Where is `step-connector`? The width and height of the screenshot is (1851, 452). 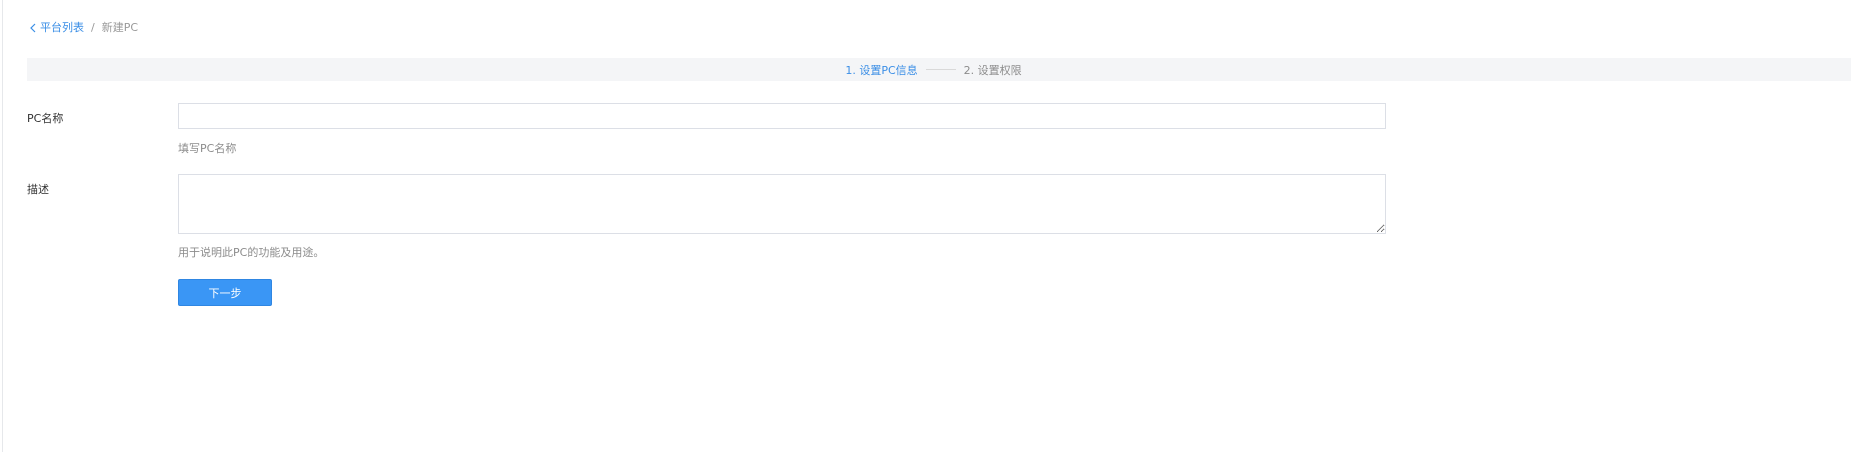
step-connector is located at coordinates (940, 69).